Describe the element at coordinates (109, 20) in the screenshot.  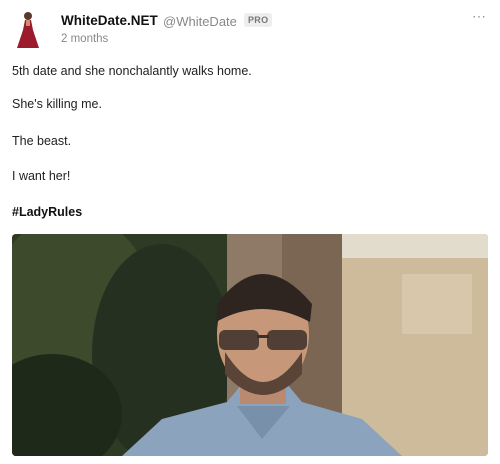
I see `author-name: WhiteDate.NET` at that location.